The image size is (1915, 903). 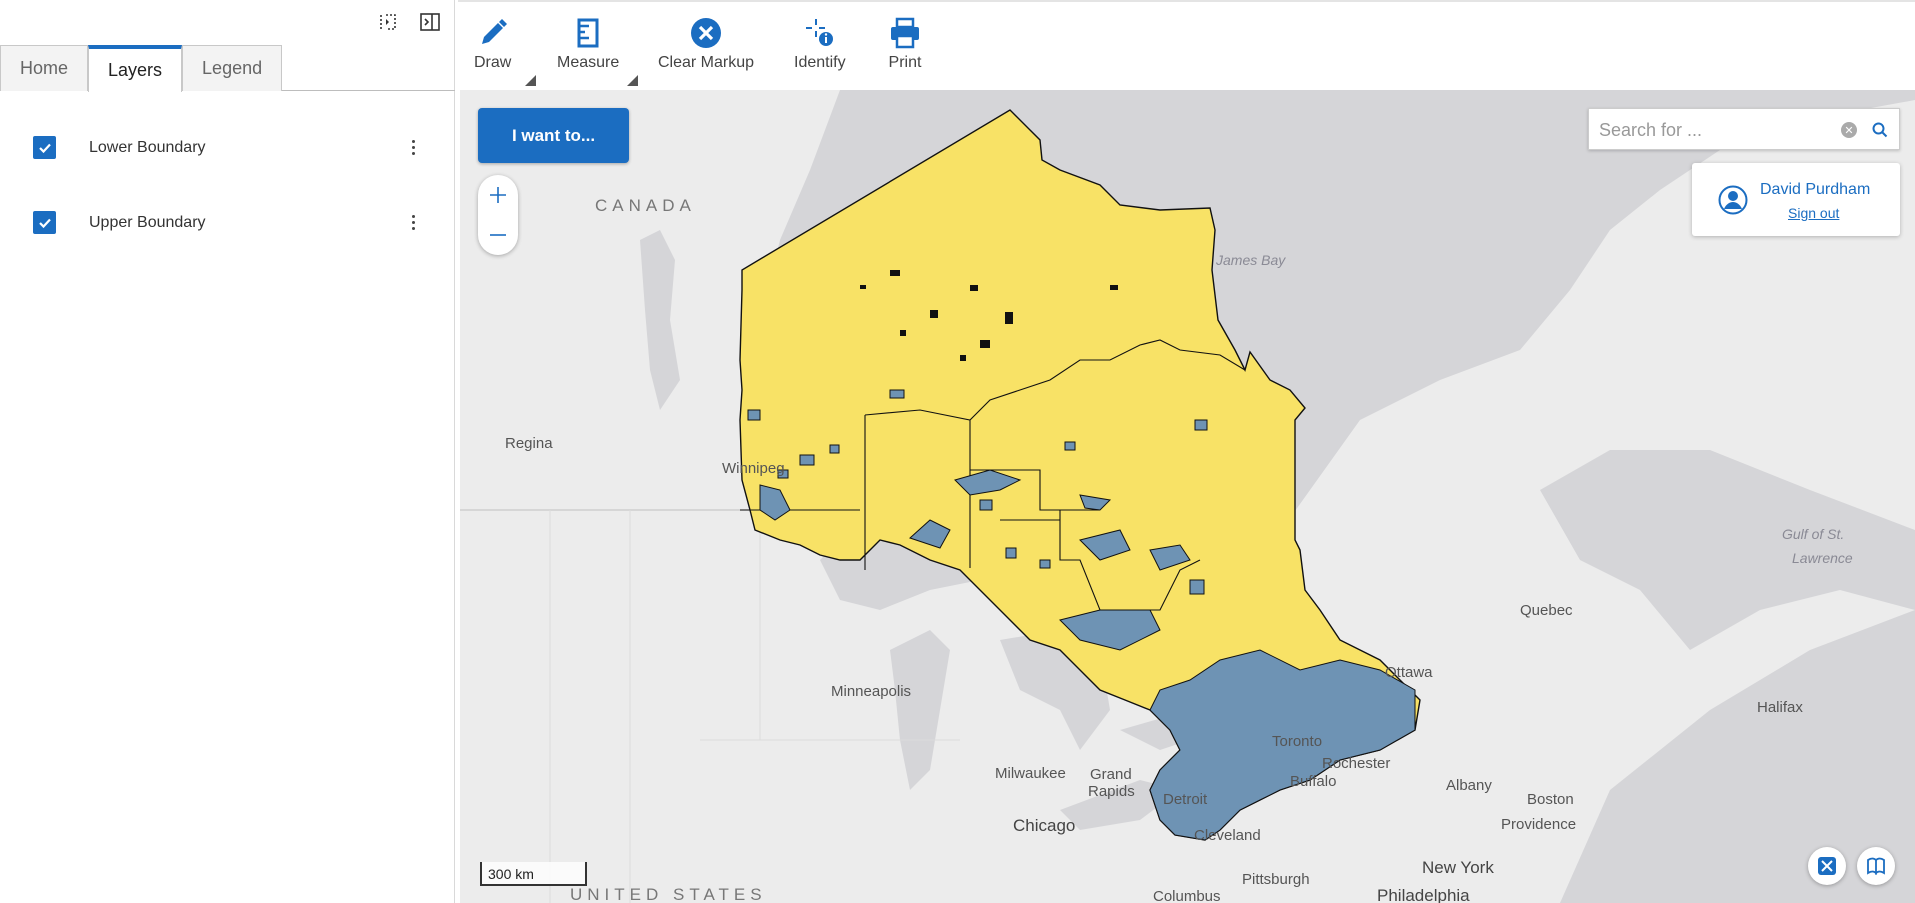 I want to click on measure-button: Measure, so click(x=588, y=44).